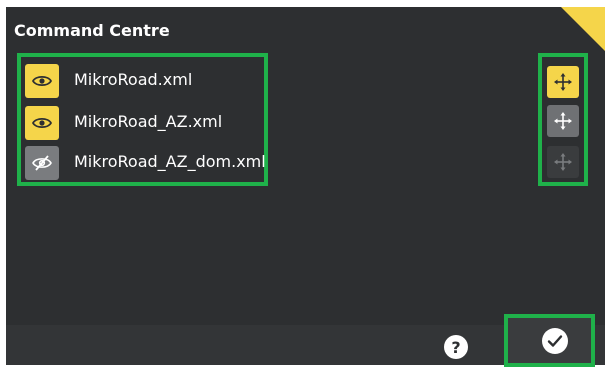 Image resolution: width=611 pixels, height=370 pixels. What do you see at coordinates (133, 79) in the screenshot?
I see `file-name: MikroRoad.xml` at bounding box center [133, 79].